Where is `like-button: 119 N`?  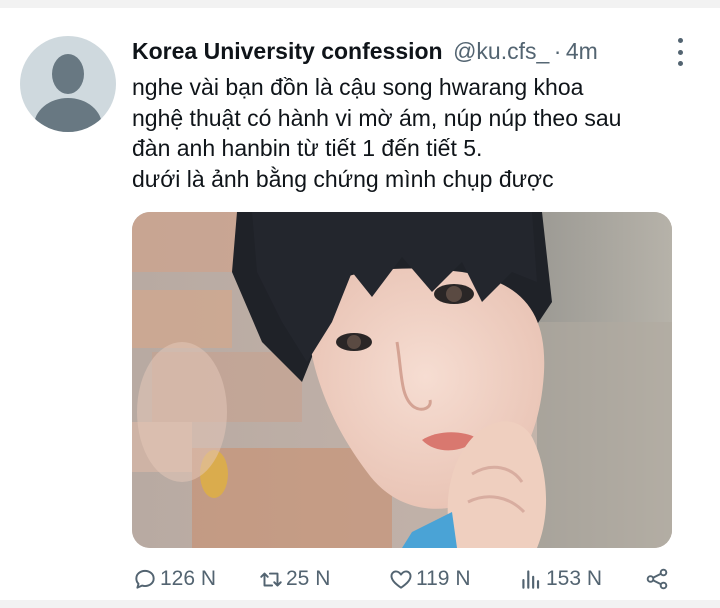 like-button: 119 N is located at coordinates (429, 579).